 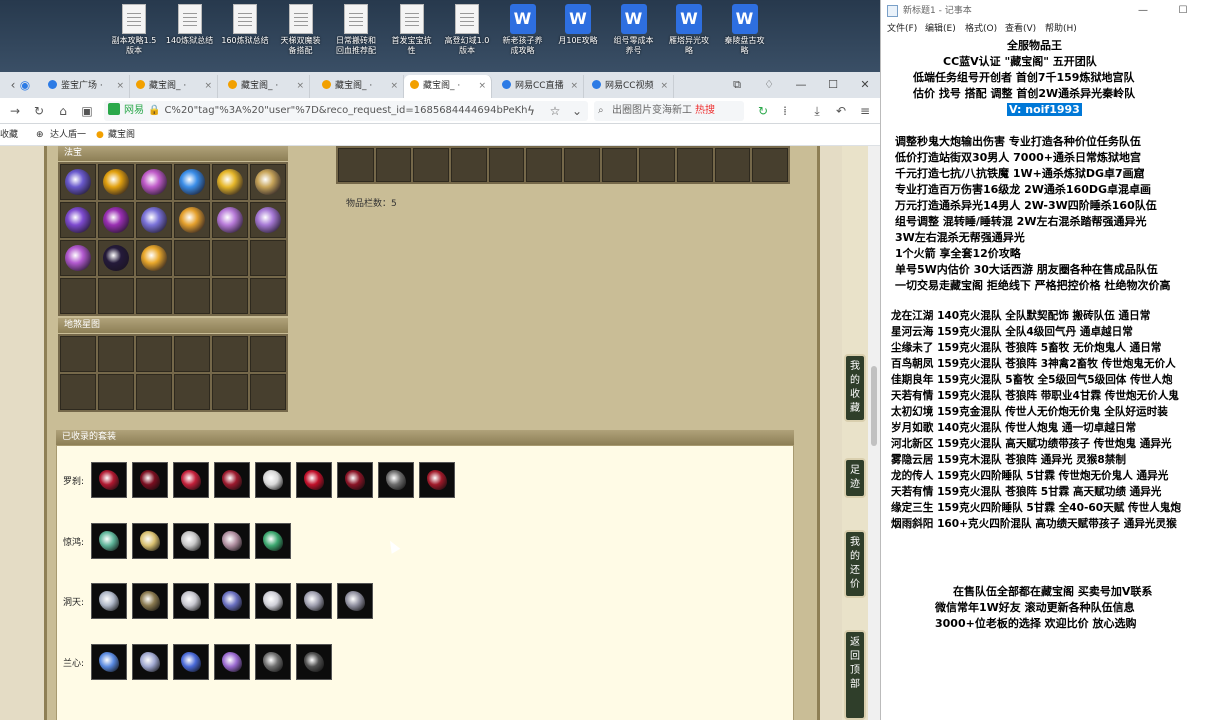 What do you see at coordinates (981, 29) in the screenshot?
I see `menu-format: 格式(O)` at bounding box center [981, 29].